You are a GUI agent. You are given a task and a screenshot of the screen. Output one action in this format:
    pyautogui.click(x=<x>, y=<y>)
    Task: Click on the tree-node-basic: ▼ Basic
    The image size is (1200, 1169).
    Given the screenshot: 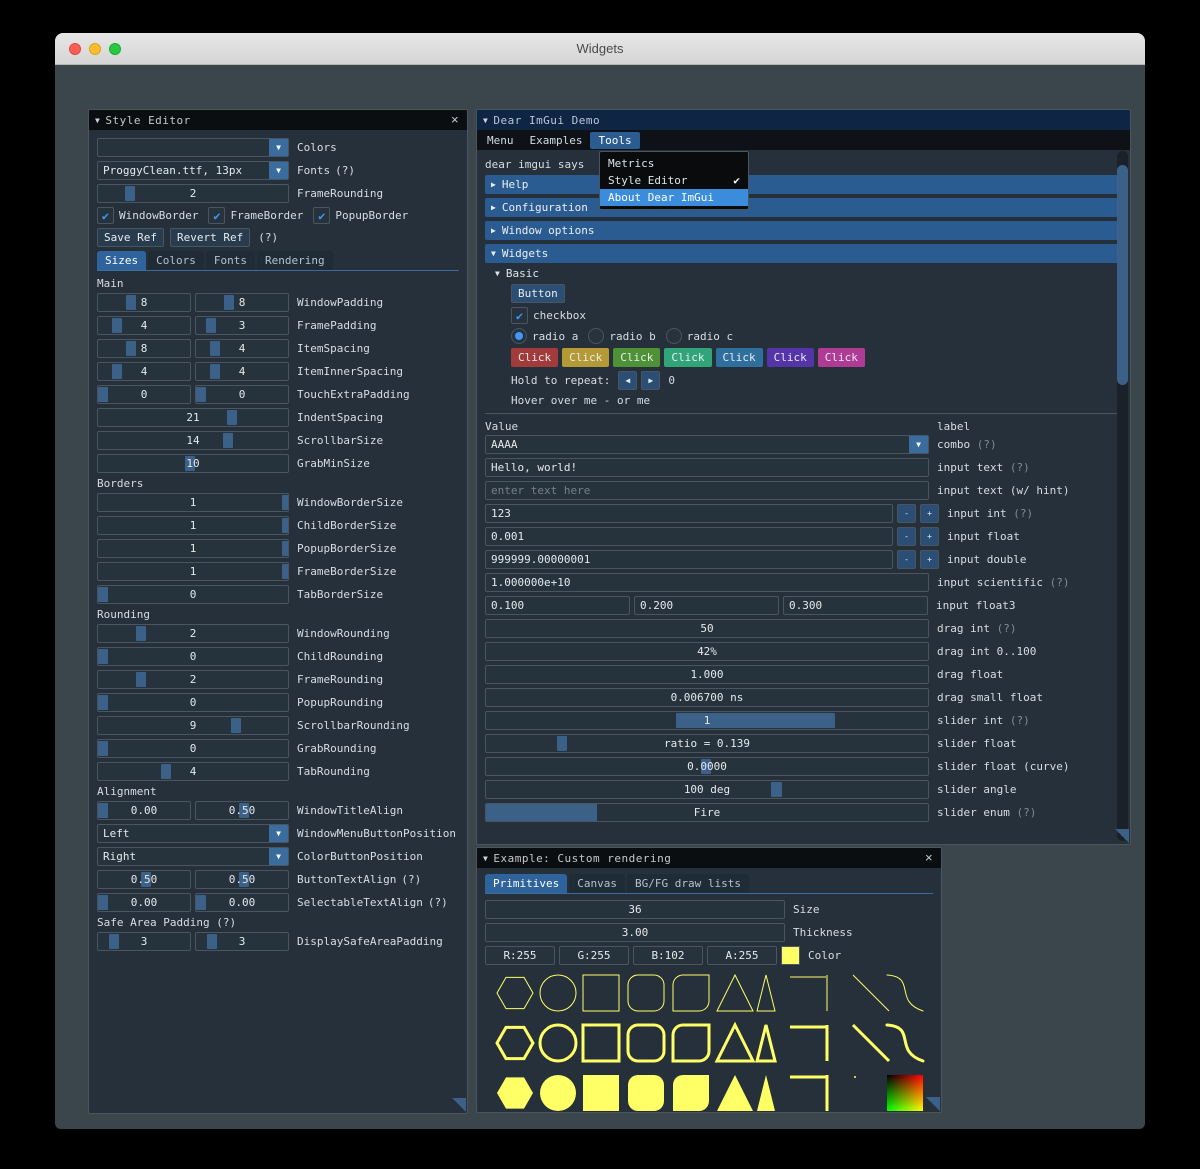 What is the action you would take?
    pyautogui.click(x=808, y=273)
    